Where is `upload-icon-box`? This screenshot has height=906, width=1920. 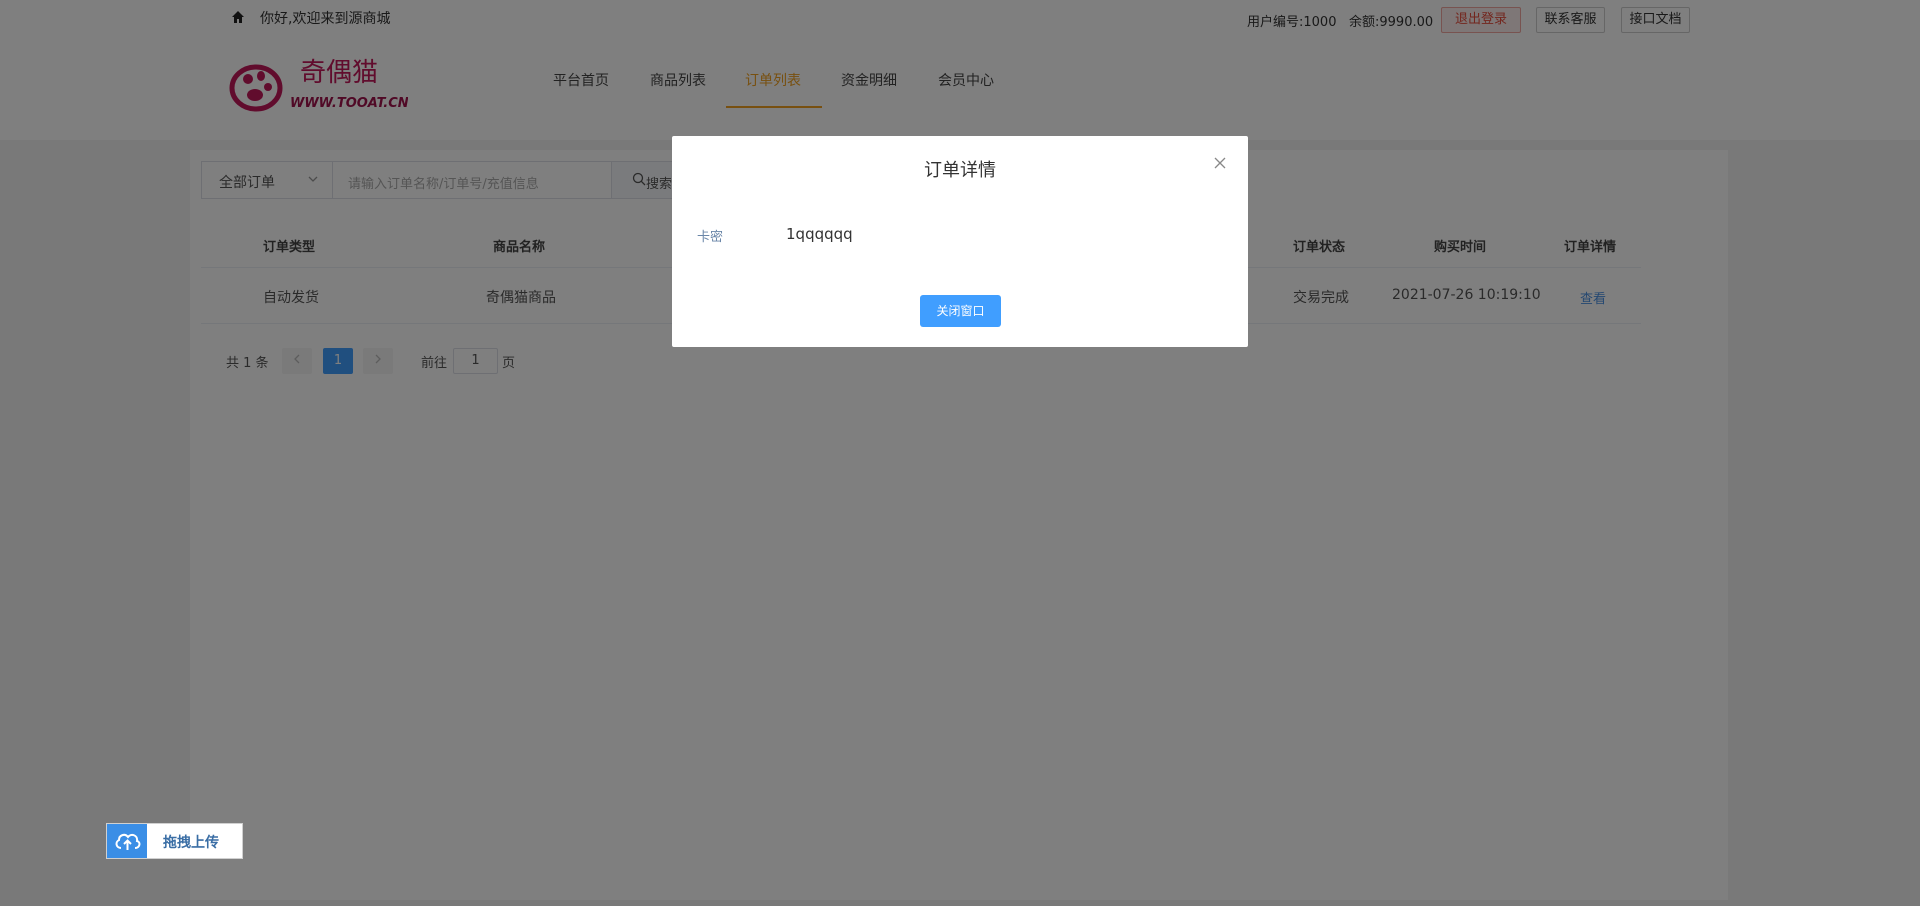 upload-icon-box is located at coordinates (127, 841).